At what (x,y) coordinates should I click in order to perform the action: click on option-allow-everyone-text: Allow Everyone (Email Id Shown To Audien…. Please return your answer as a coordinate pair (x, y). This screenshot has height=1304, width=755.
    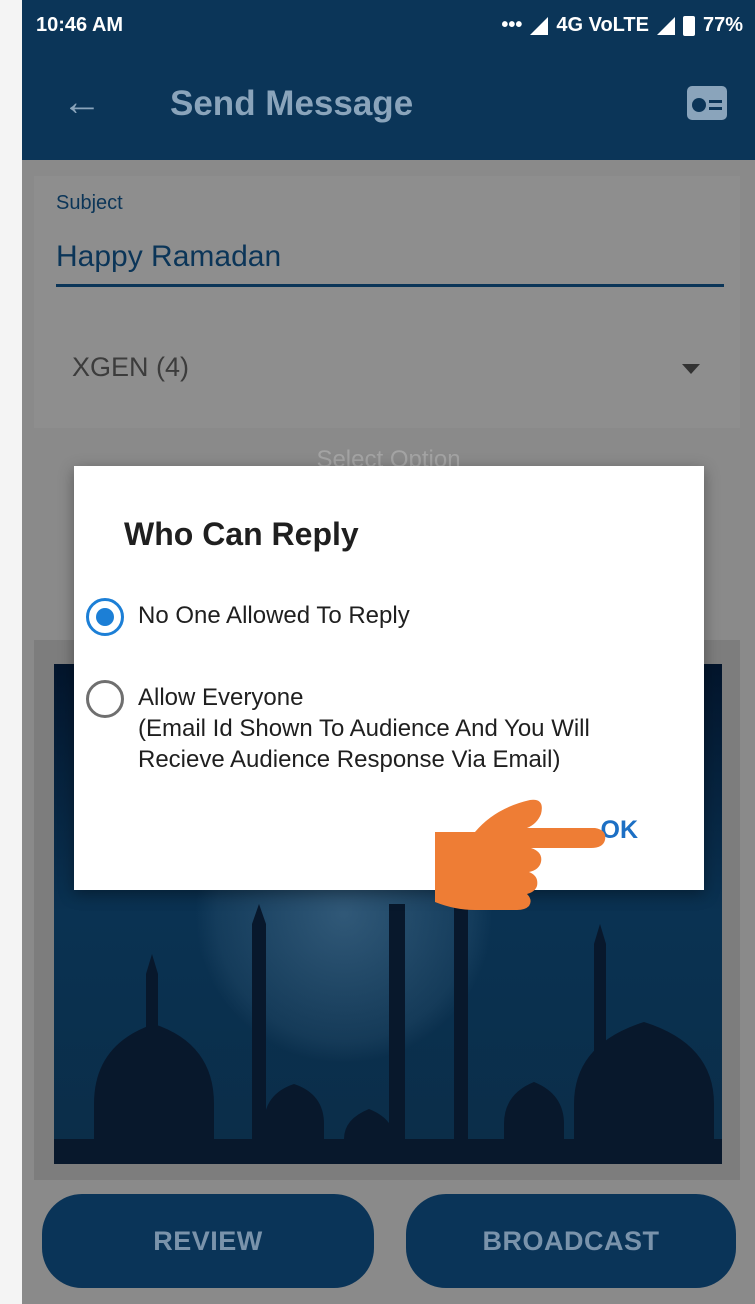
    Looking at the image, I should click on (364, 727).